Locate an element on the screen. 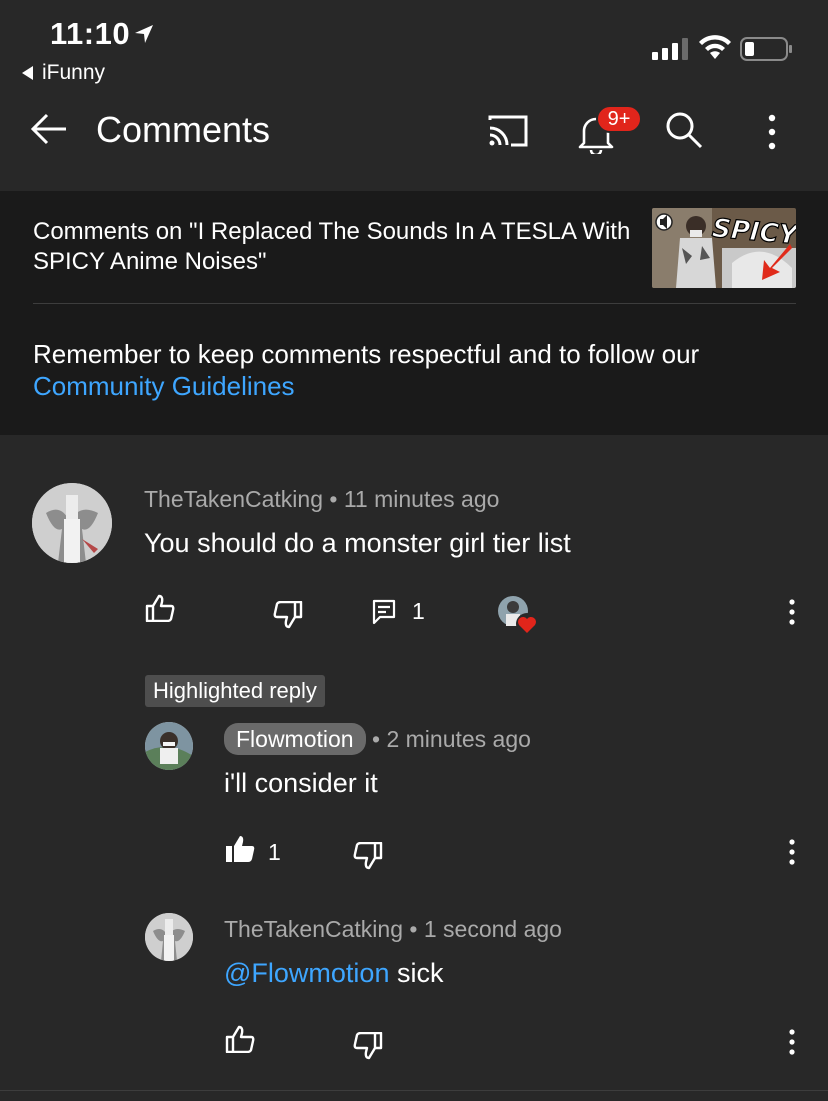 This screenshot has height=1101, width=828. back-to-app-link: iFunny is located at coordinates (63, 73).